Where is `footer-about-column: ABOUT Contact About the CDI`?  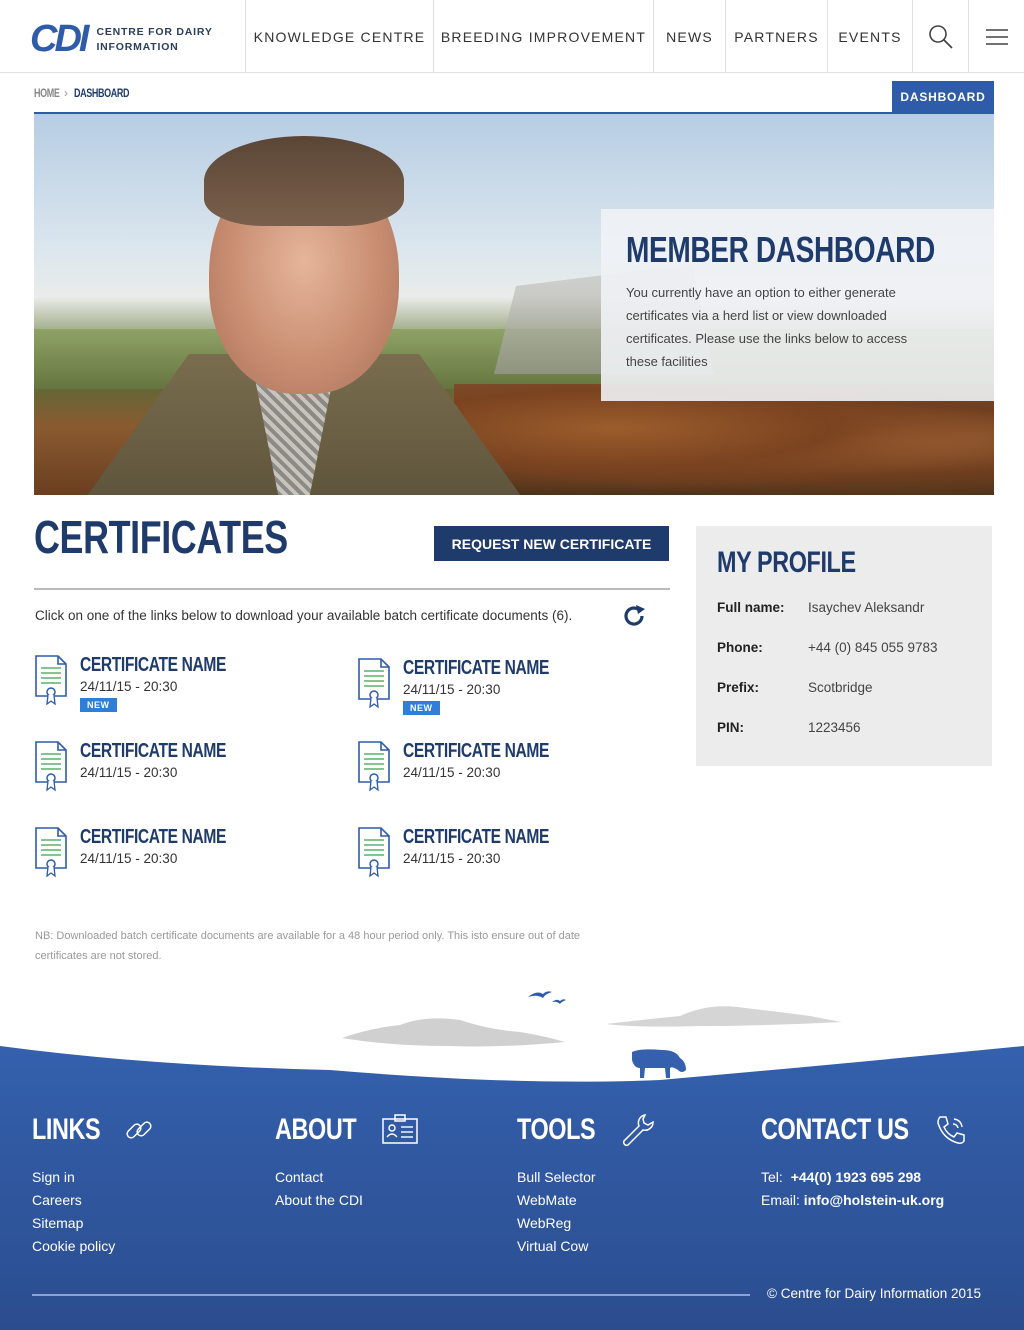
footer-about-column: ABOUT Contact About the CDI is located at coordinates (347, 1161).